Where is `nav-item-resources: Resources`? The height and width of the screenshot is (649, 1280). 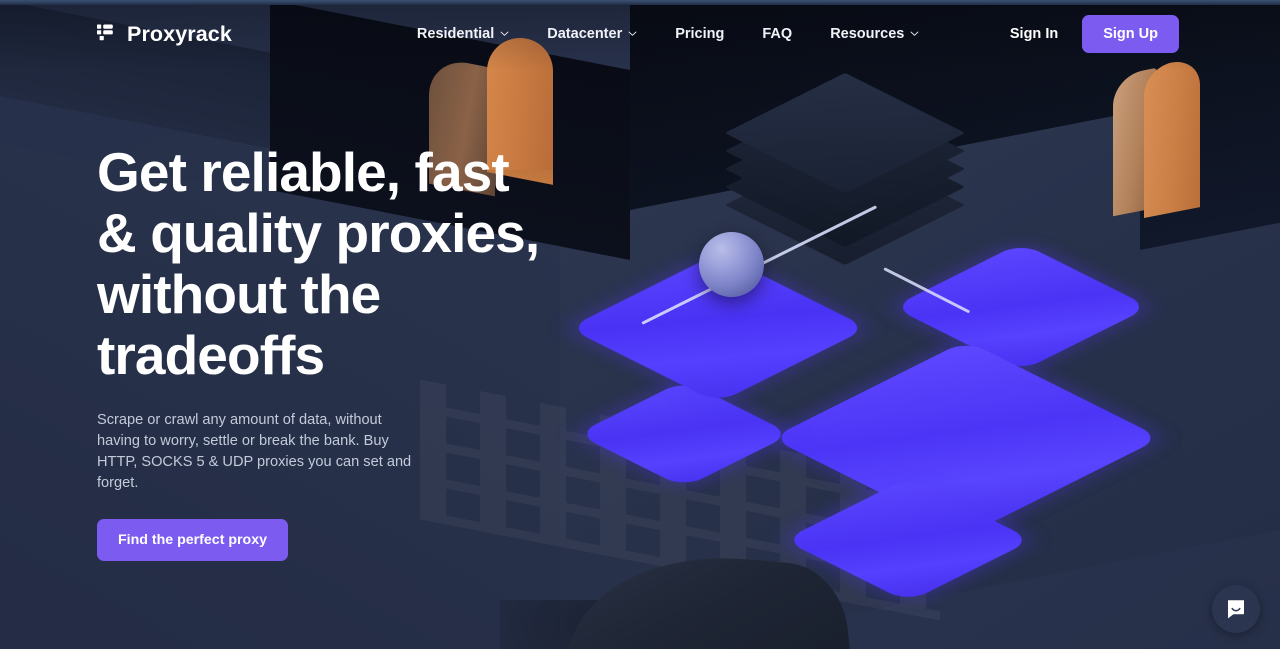
nav-item-resources: Resources is located at coordinates (874, 34).